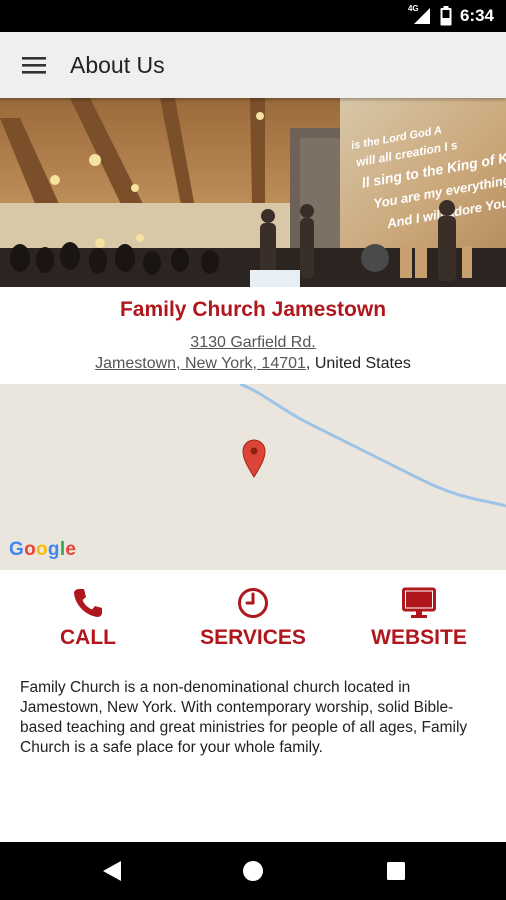 Image resolution: width=506 pixels, height=900 pixels. Describe the element at coordinates (253, 603) in the screenshot. I see `clock-icon` at that location.